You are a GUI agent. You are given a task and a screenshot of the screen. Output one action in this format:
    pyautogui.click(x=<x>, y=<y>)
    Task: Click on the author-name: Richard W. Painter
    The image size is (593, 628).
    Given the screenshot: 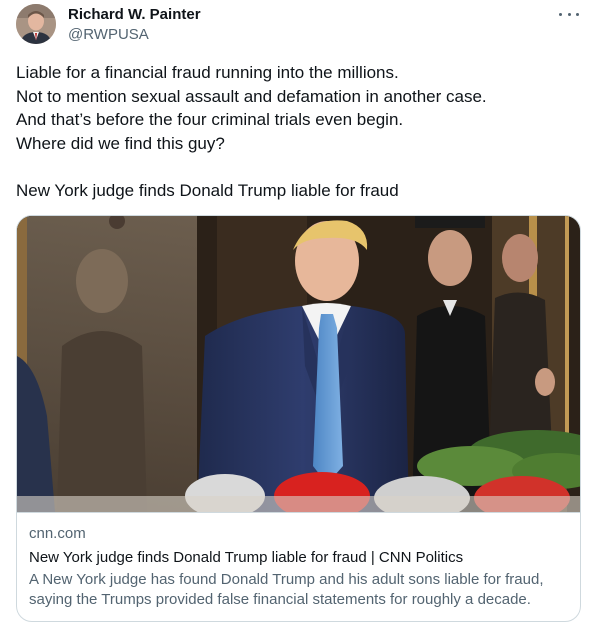 What is the action you would take?
    pyautogui.click(x=134, y=15)
    